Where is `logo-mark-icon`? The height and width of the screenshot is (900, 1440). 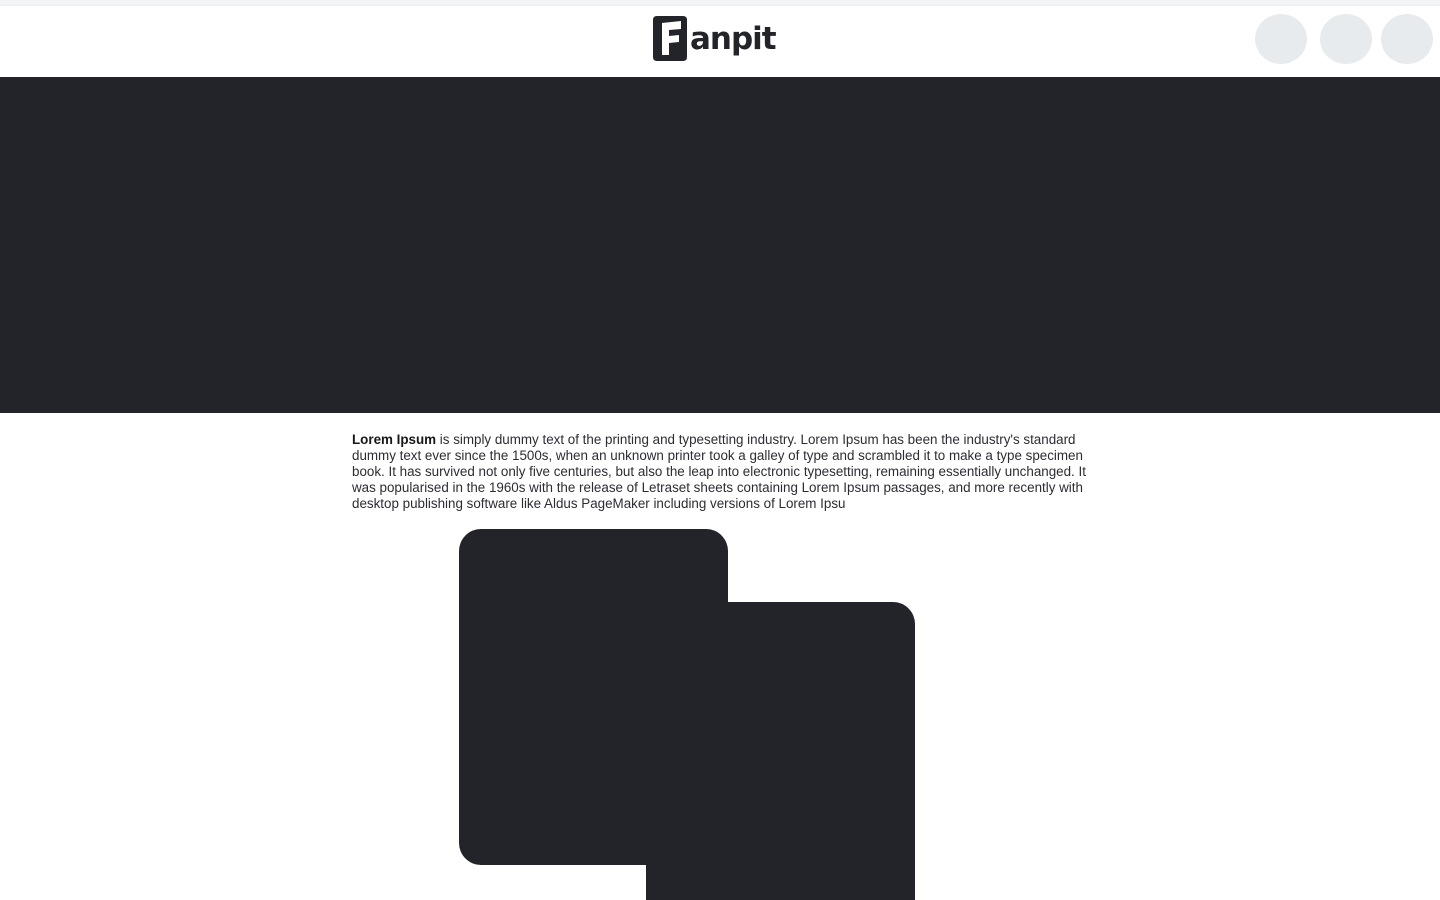 logo-mark-icon is located at coordinates (670, 38).